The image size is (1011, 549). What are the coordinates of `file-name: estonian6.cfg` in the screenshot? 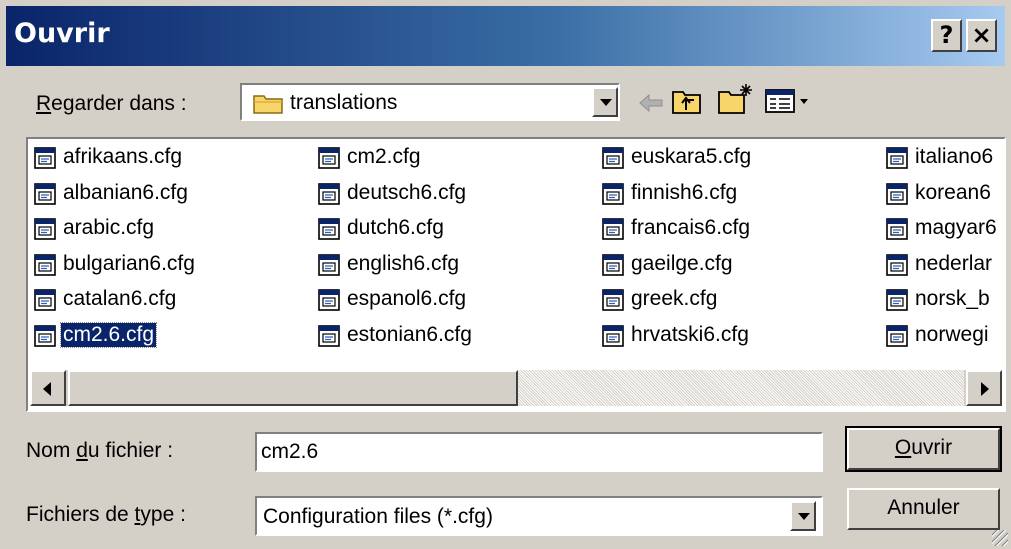 It's located at (409, 334).